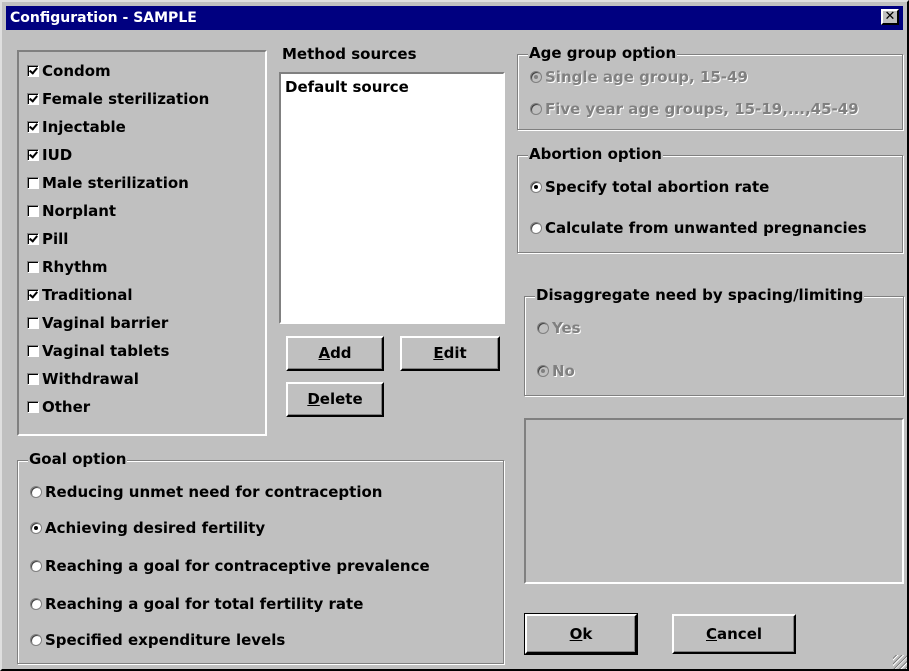 The image size is (909, 671). Describe the element at coordinates (76, 127) in the screenshot. I see `method-checkbox-injectable: Injectable` at that location.